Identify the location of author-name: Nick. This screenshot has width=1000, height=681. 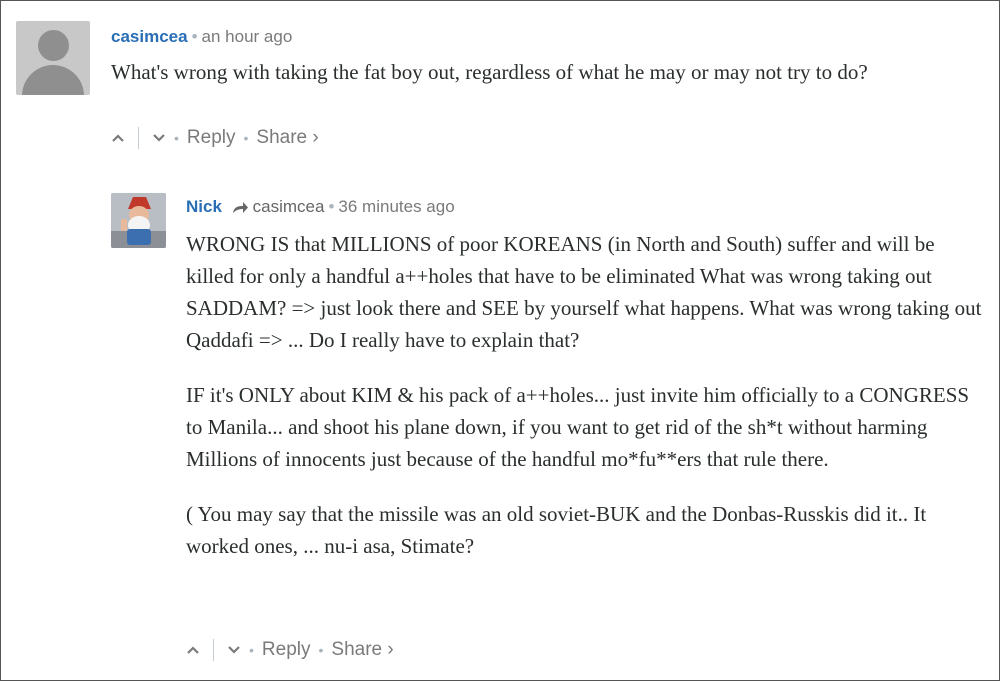
(204, 206).